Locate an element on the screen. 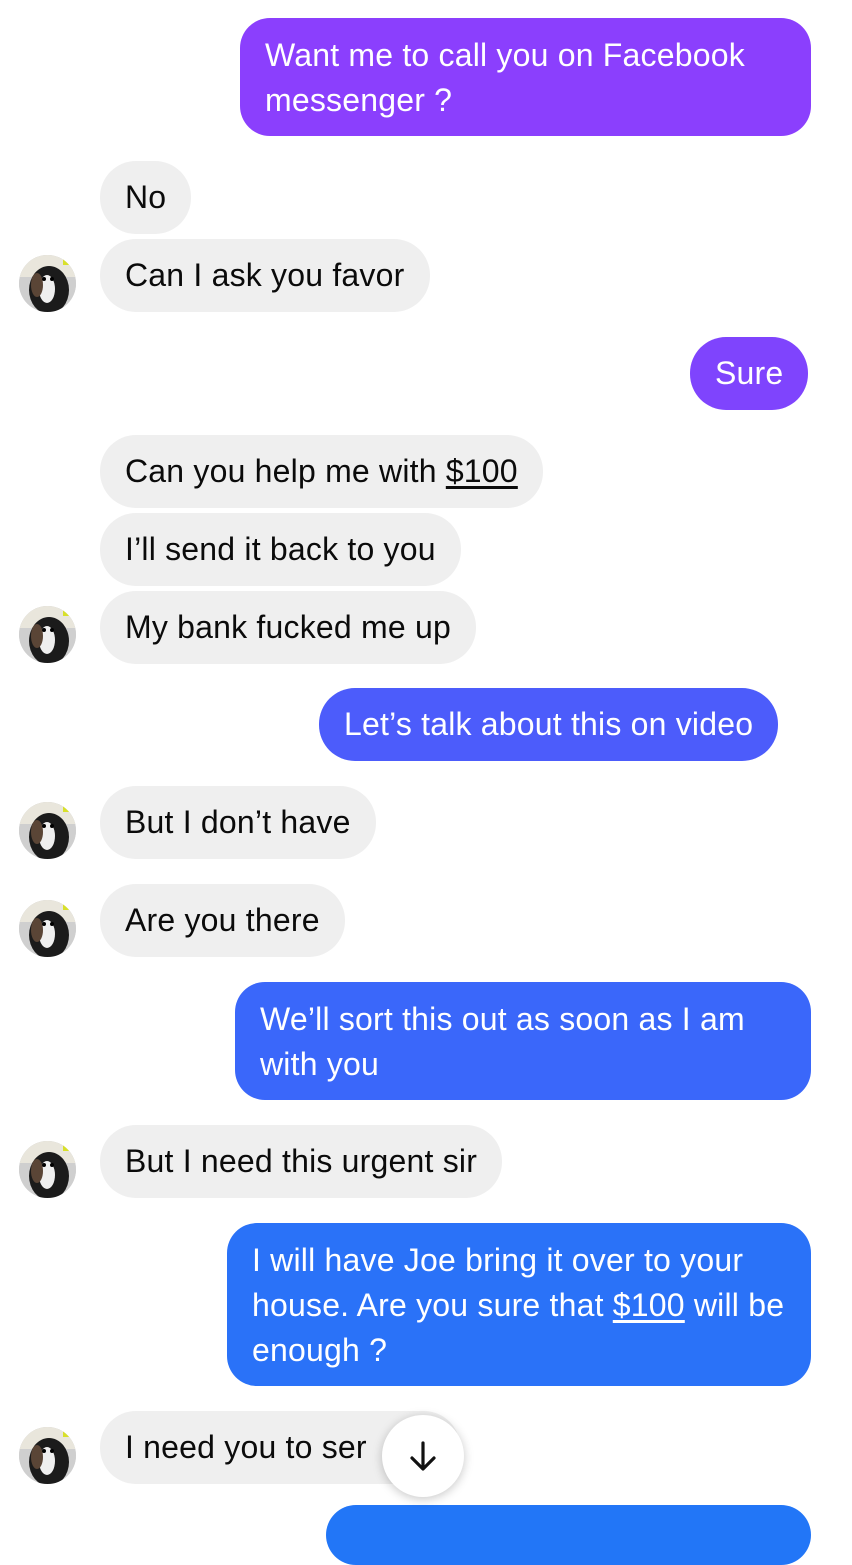  message-text: I need you to ser is located at coordinates (246, 1447).